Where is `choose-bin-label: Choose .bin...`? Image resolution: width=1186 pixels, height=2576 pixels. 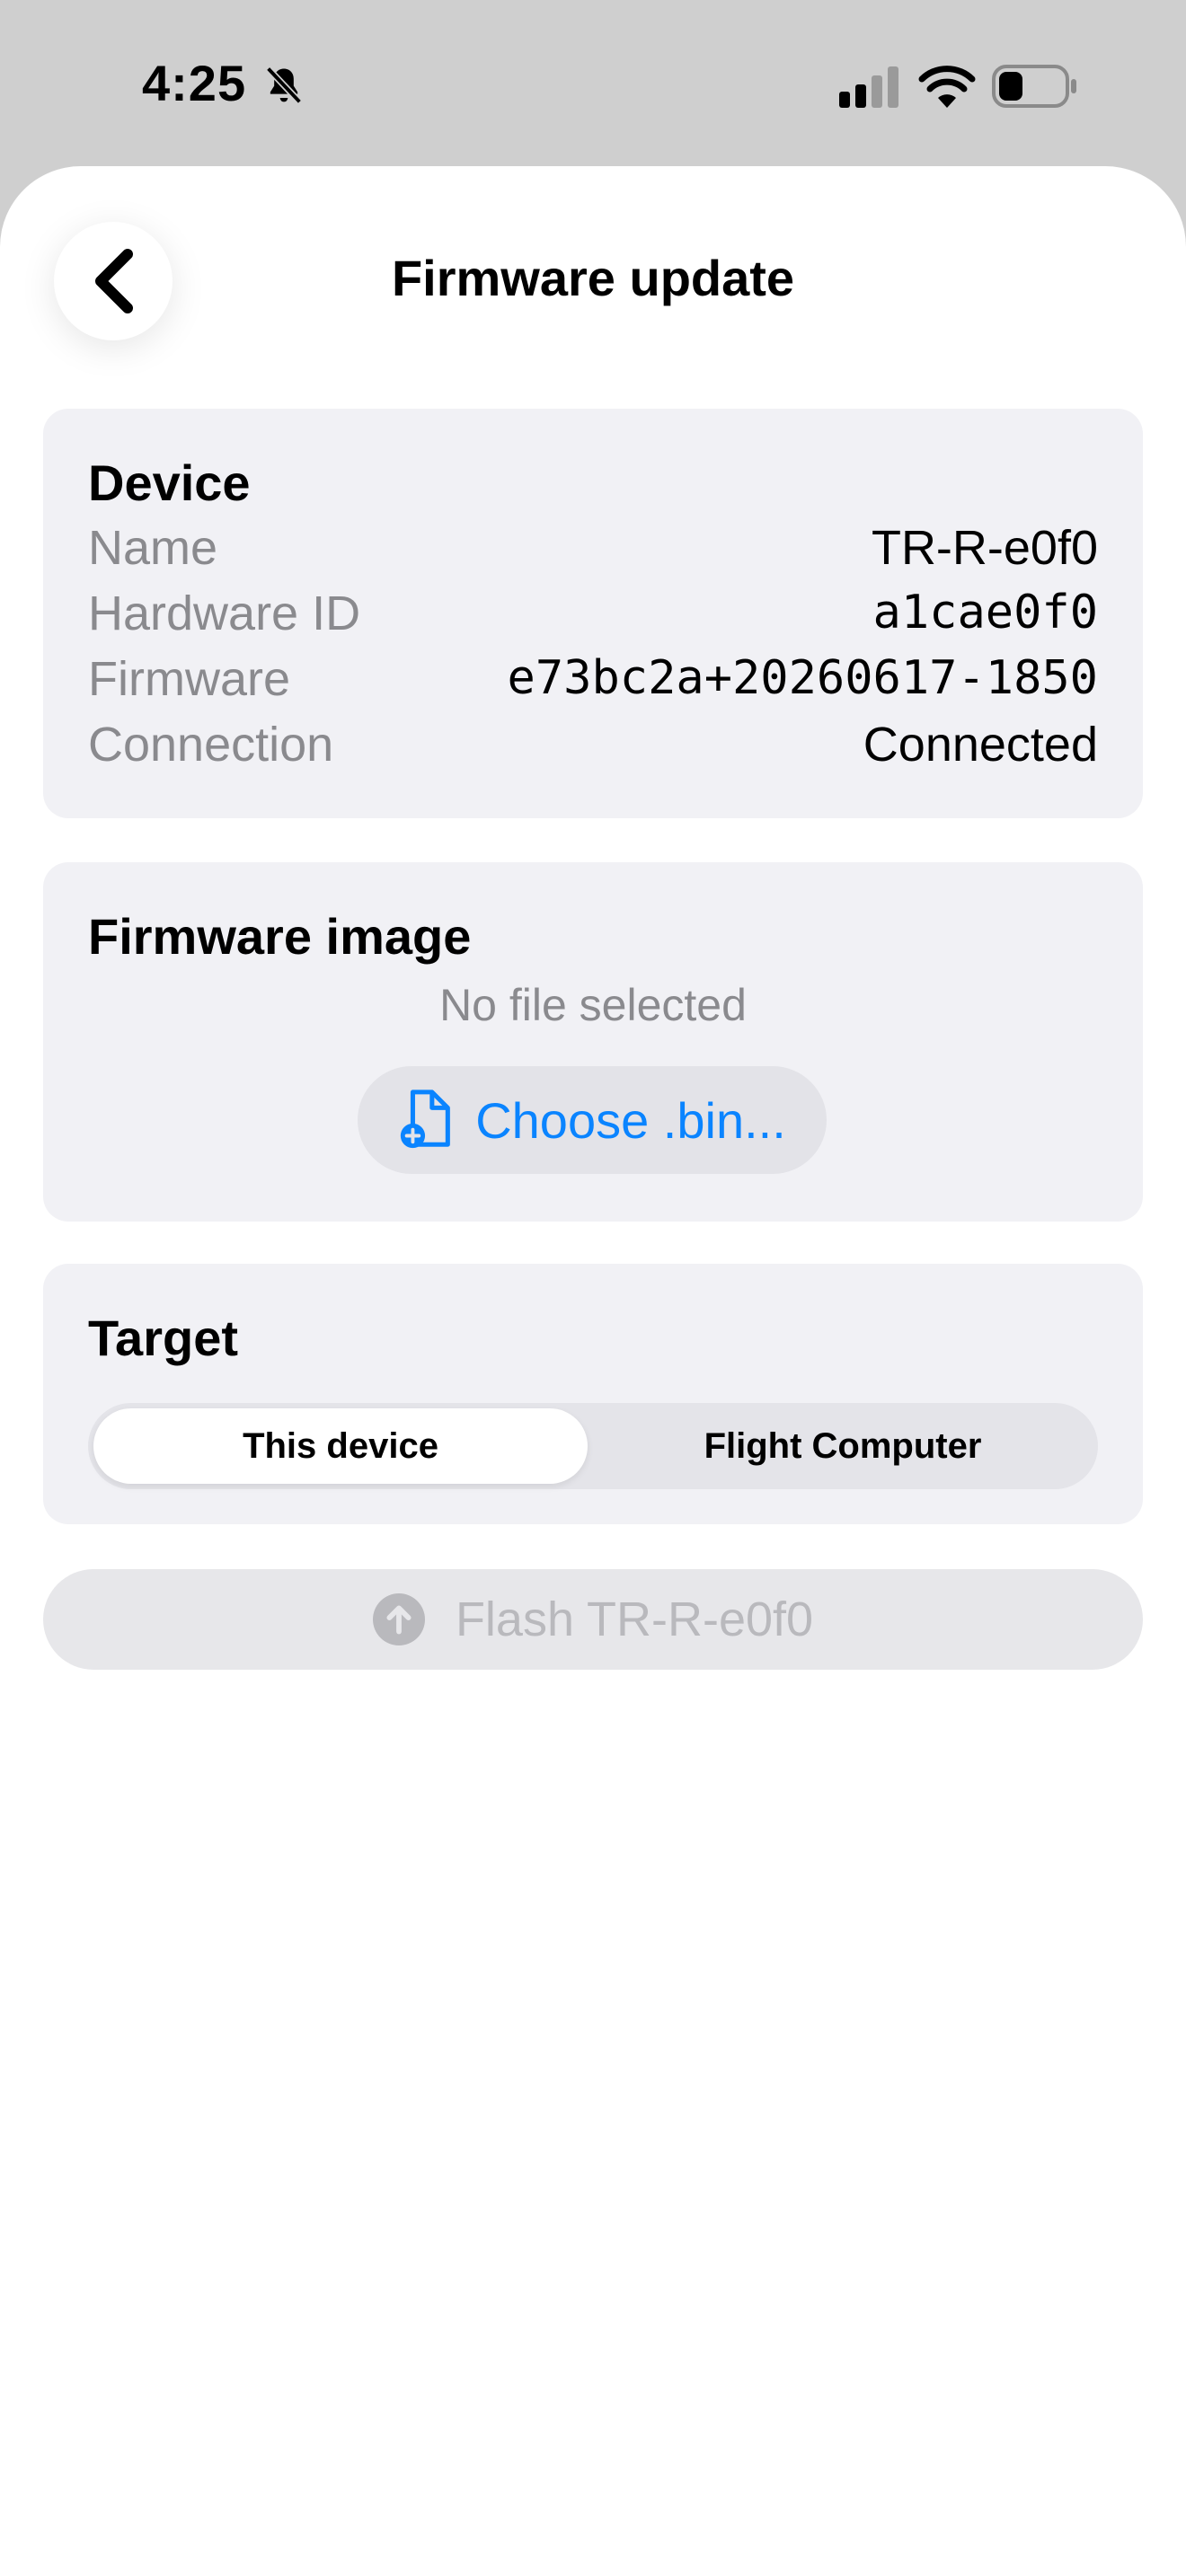
choose-bin-label: Choose .bin... is located at coordinates (630, 1120).